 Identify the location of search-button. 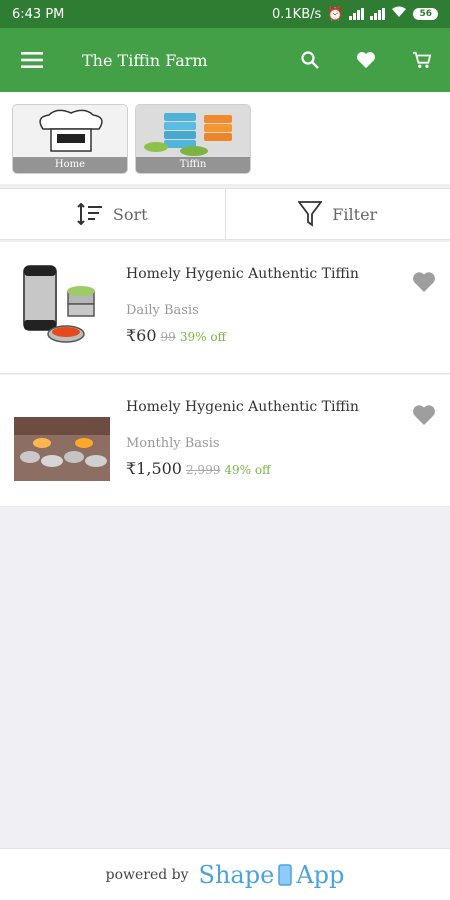
(310, 60).